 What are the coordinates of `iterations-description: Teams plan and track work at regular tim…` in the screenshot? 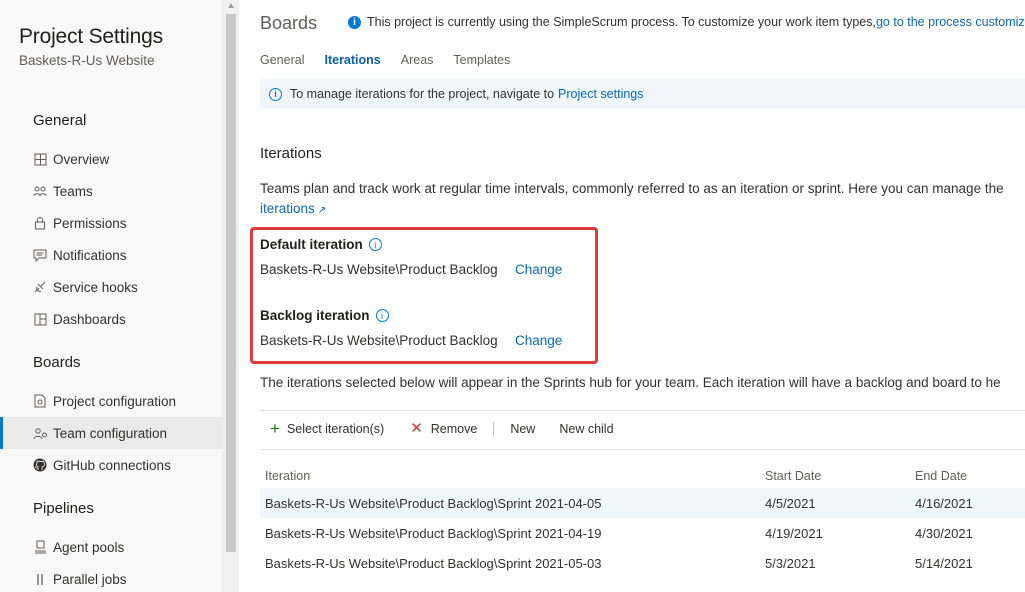 It's located at (632, 200).